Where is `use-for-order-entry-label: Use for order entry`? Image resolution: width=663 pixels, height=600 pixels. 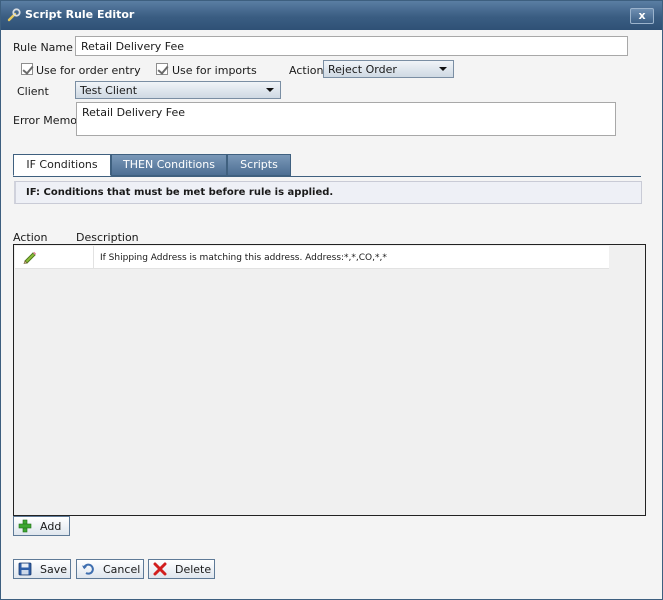 use-for-order-entry-label: Use for order entry is located at coordinates (88, 70).